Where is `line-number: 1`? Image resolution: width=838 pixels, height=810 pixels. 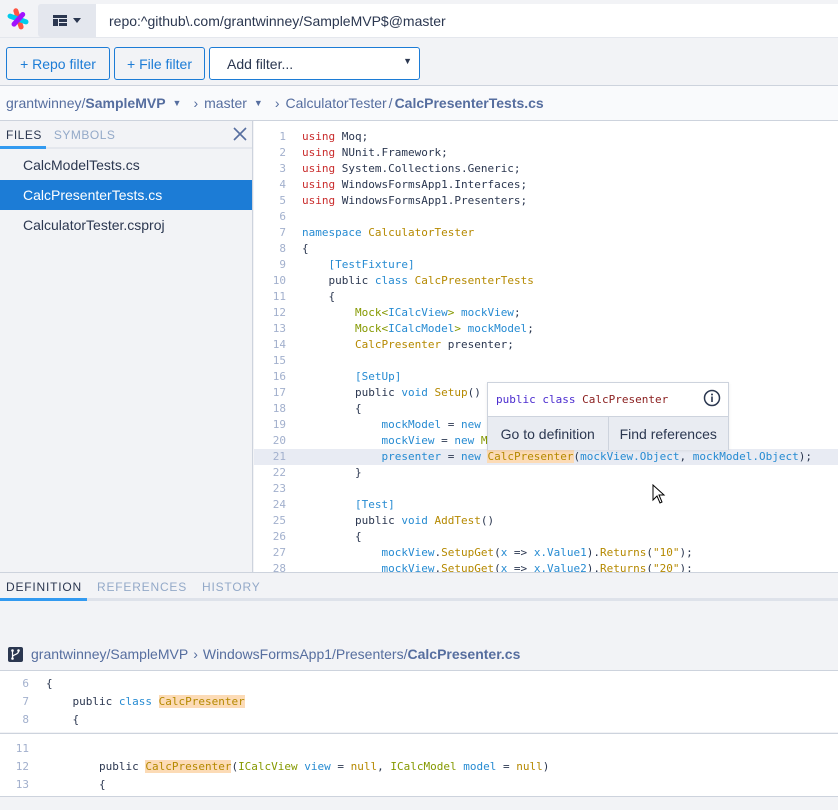 line-number: 1 is located at coordinates (270, 137).